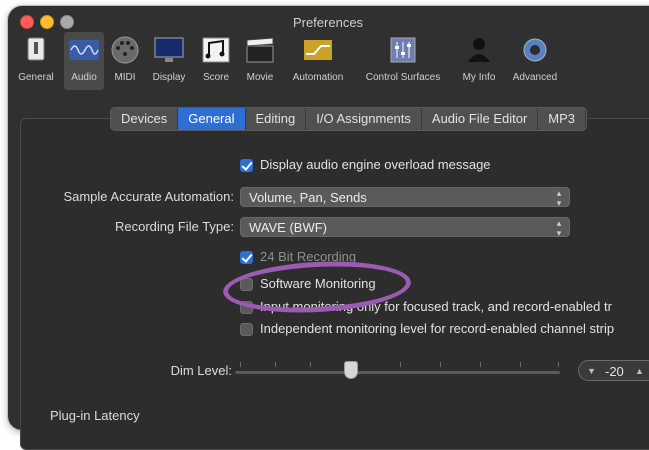 The width and height of the screenshot is (649, 450). Describe the element at coordinates (308, 197) in the screenshot. I see `sample-accurate-automation-value: Volume, Pan, Sends` at that location.